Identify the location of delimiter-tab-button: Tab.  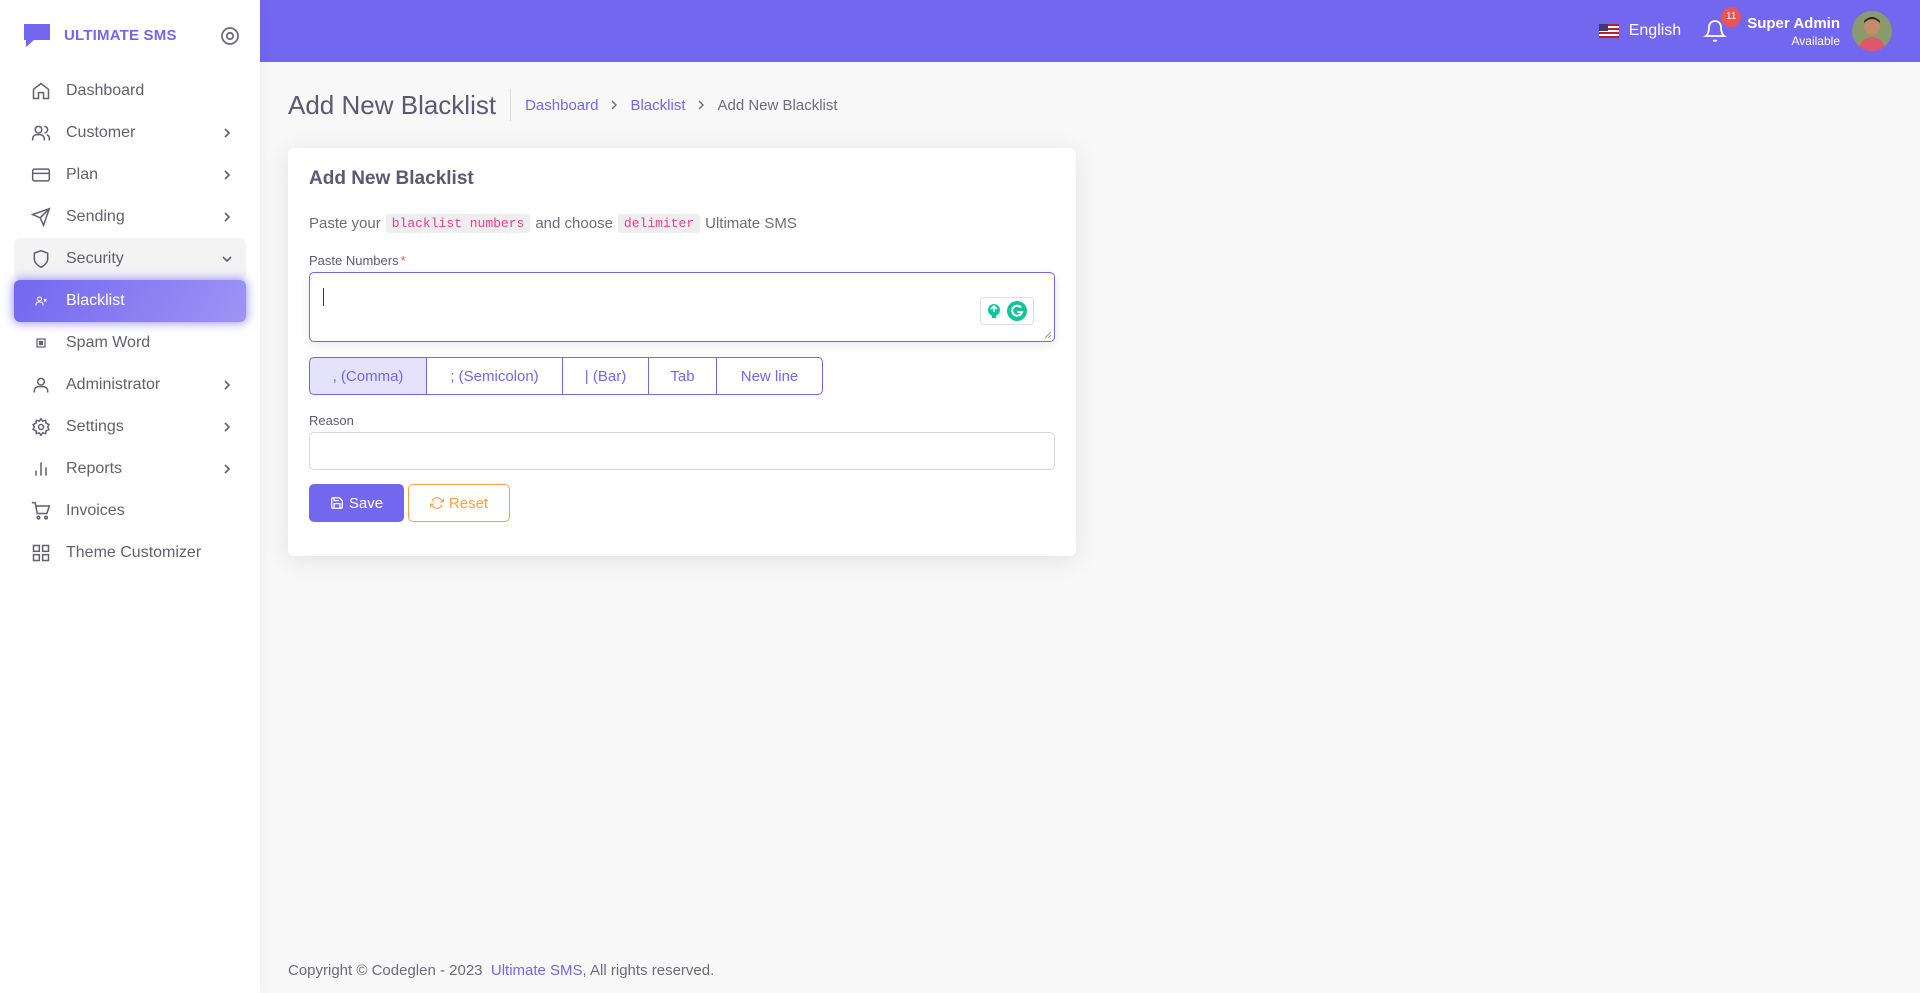
(682, 376).